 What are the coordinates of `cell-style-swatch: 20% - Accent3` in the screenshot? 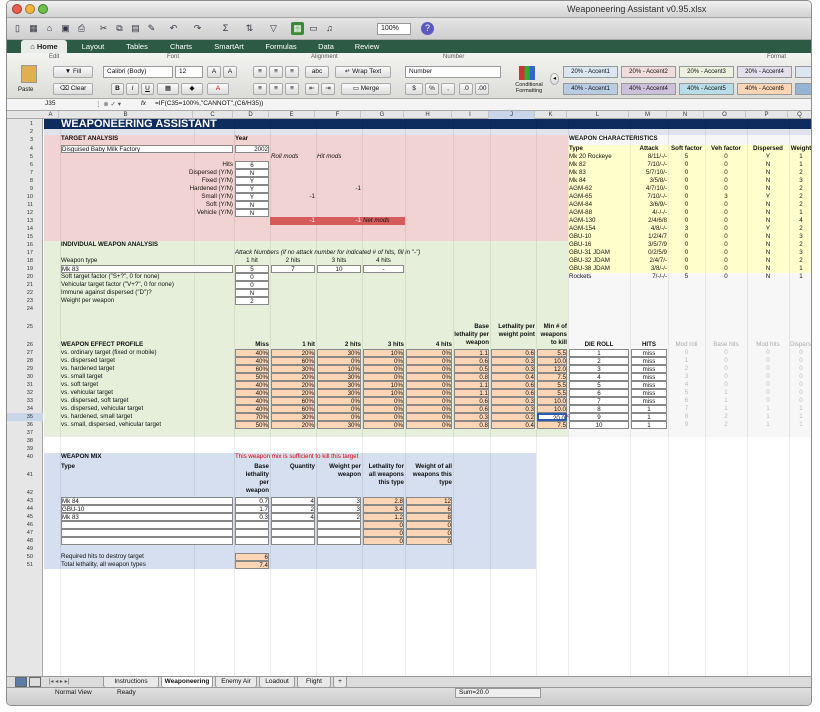 It's located at (706, 72).